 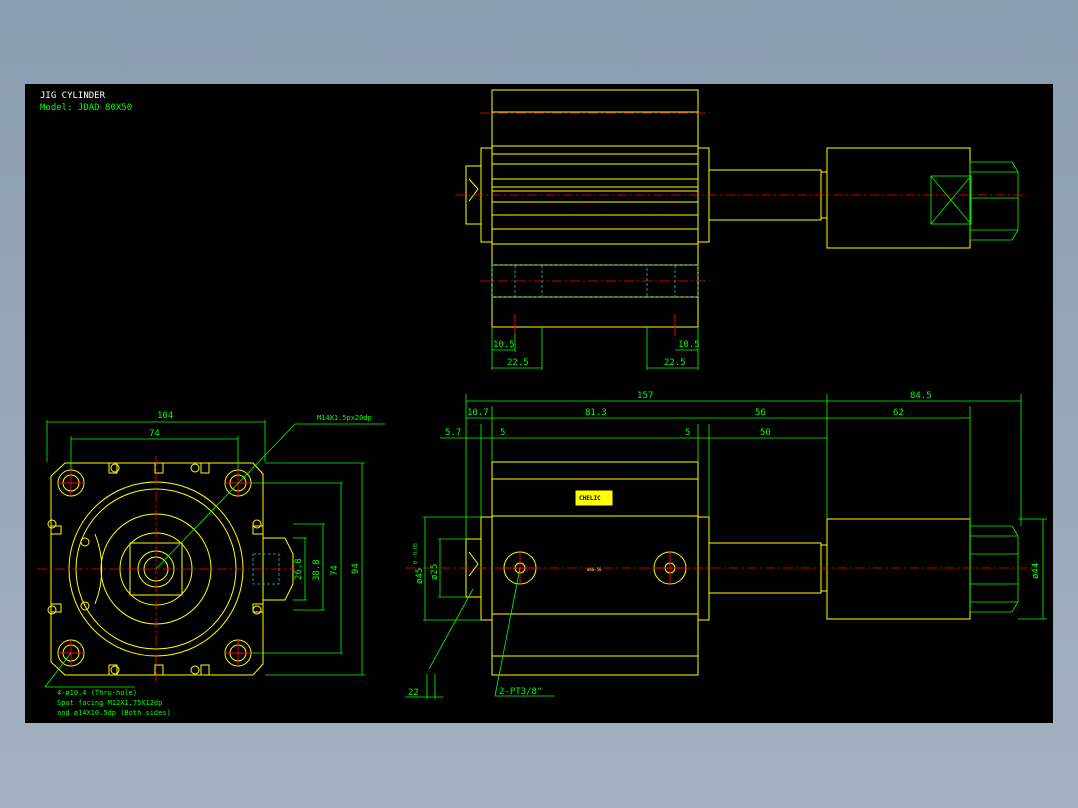 What do you see at coordinates (344, 418) in the screenshot?
I see `dim-front-port: M14X1.5px20dp` at bounding box center [344, 418].